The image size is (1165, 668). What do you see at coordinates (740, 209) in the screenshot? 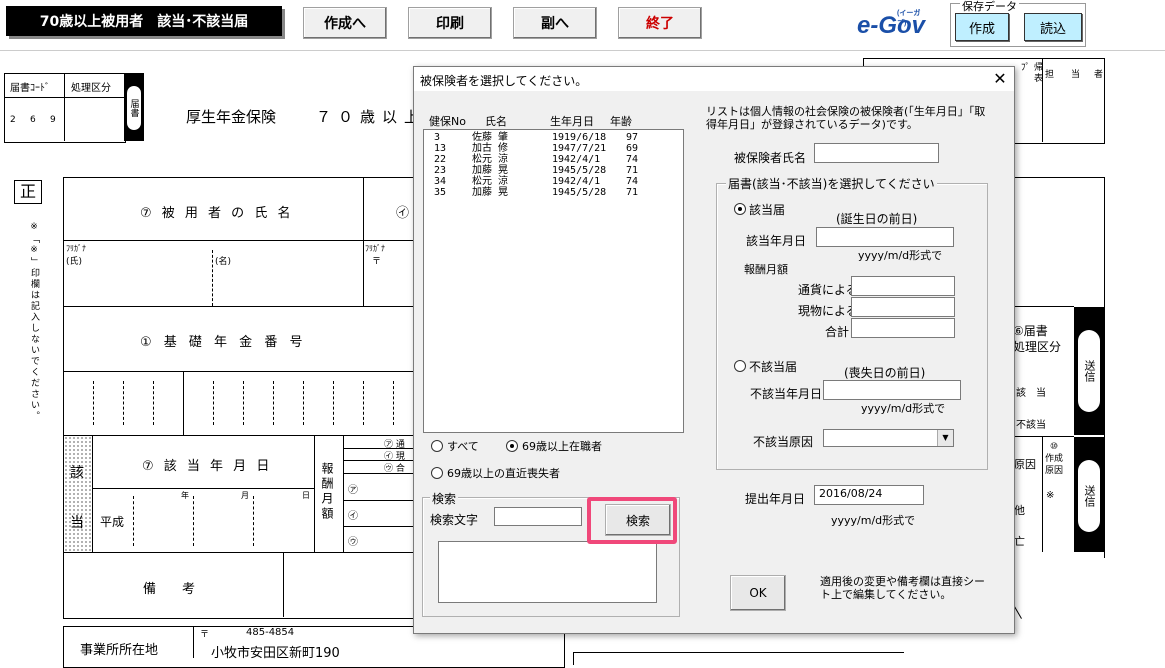
I see `gaitou-radio` at bounding box center [740, 209].